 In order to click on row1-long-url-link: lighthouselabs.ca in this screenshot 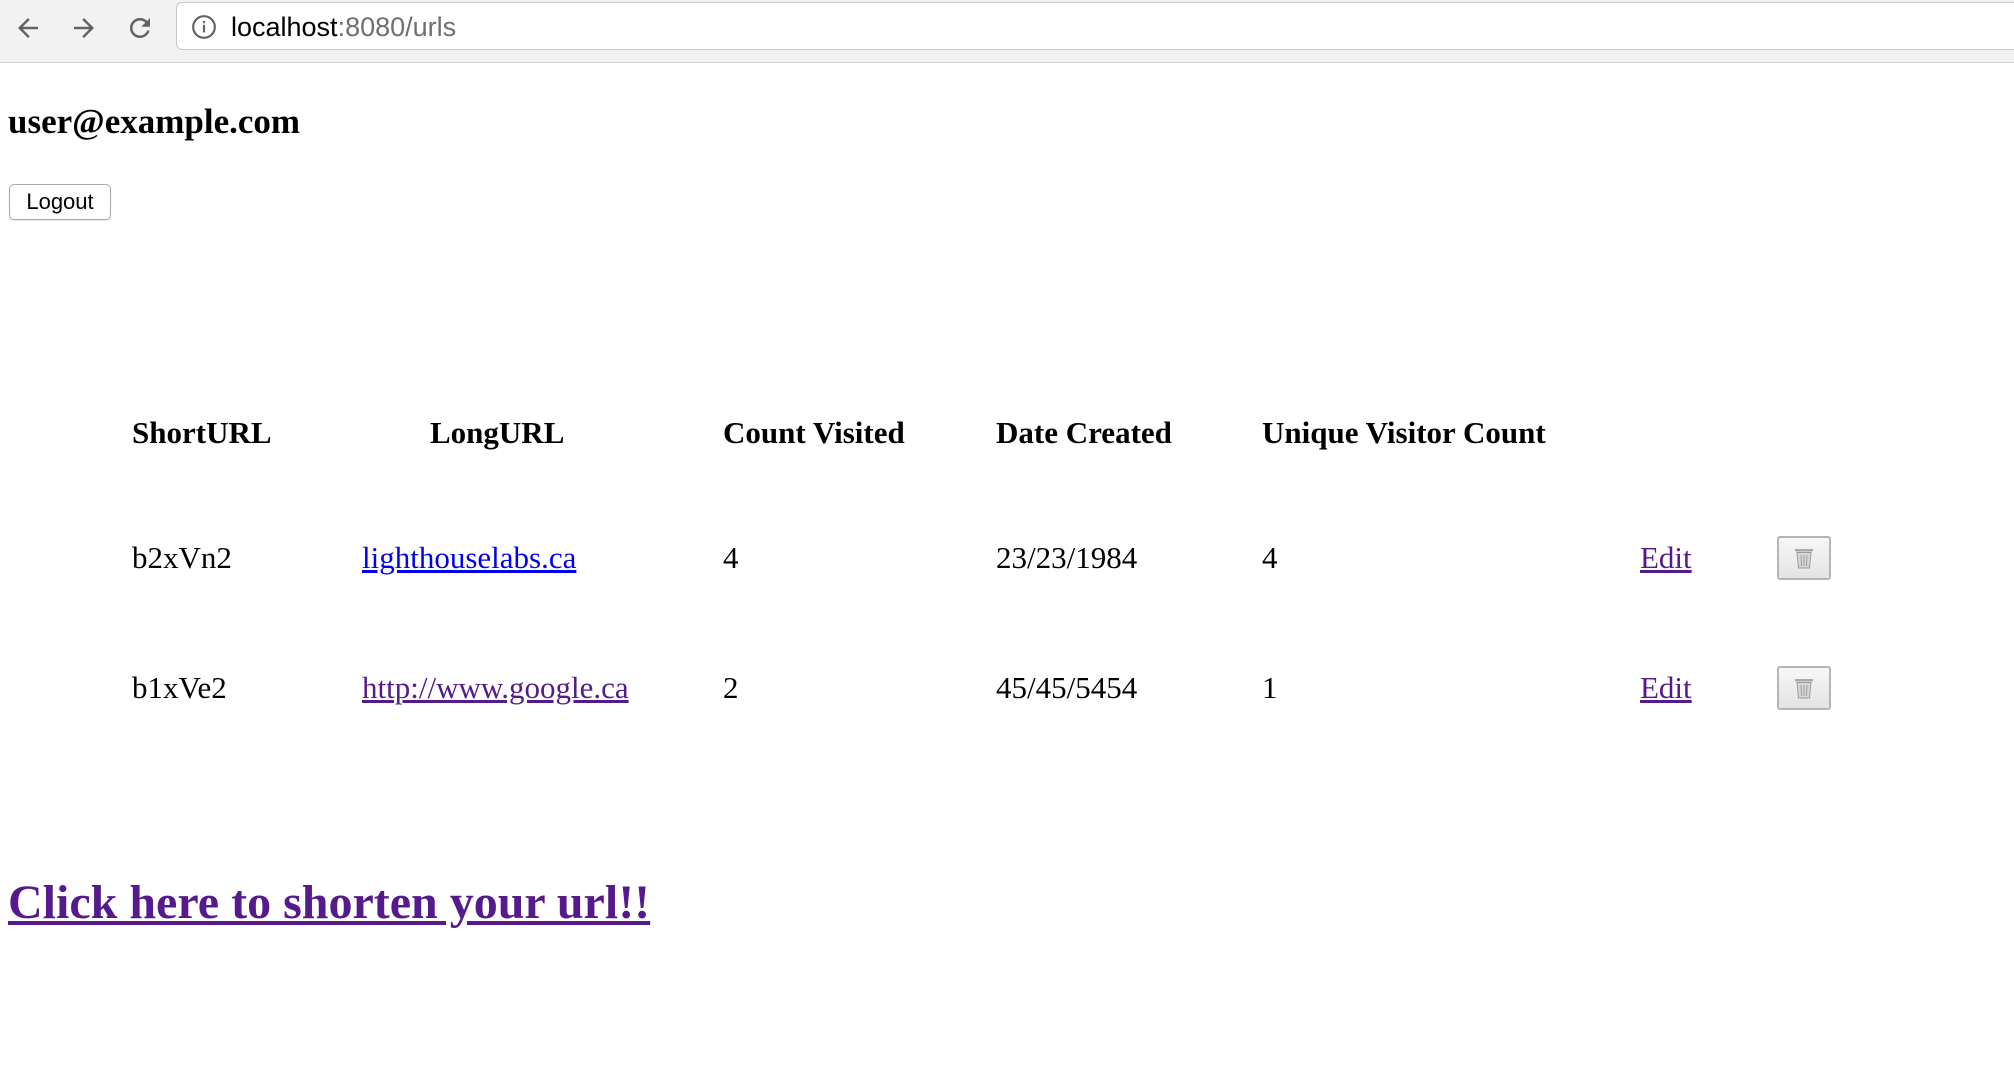, I will do `click(469, 558)`.